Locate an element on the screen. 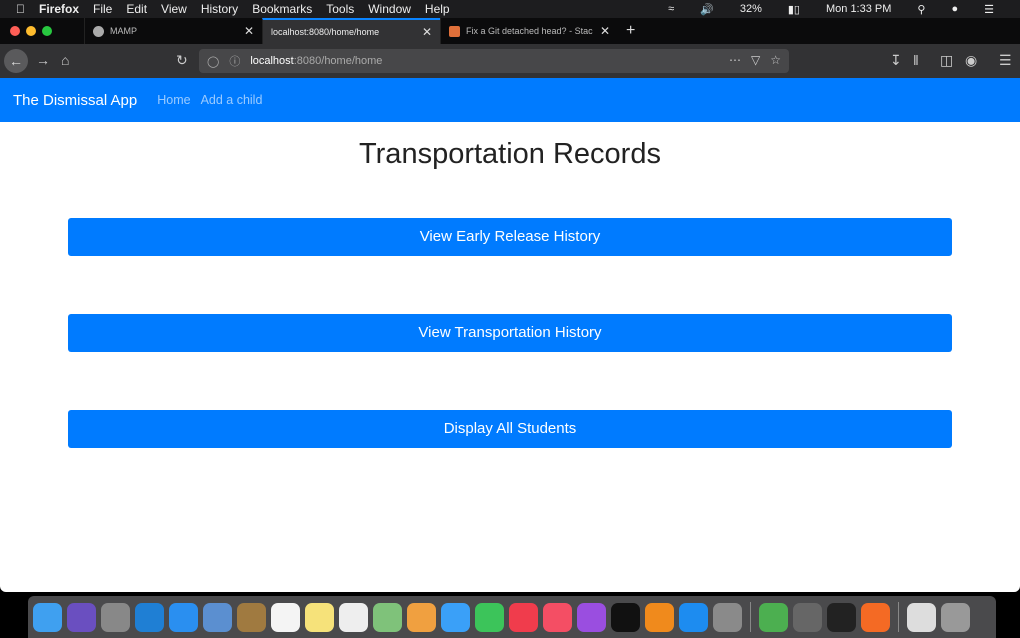  calendar-icon is located at coordinates (285, 617).